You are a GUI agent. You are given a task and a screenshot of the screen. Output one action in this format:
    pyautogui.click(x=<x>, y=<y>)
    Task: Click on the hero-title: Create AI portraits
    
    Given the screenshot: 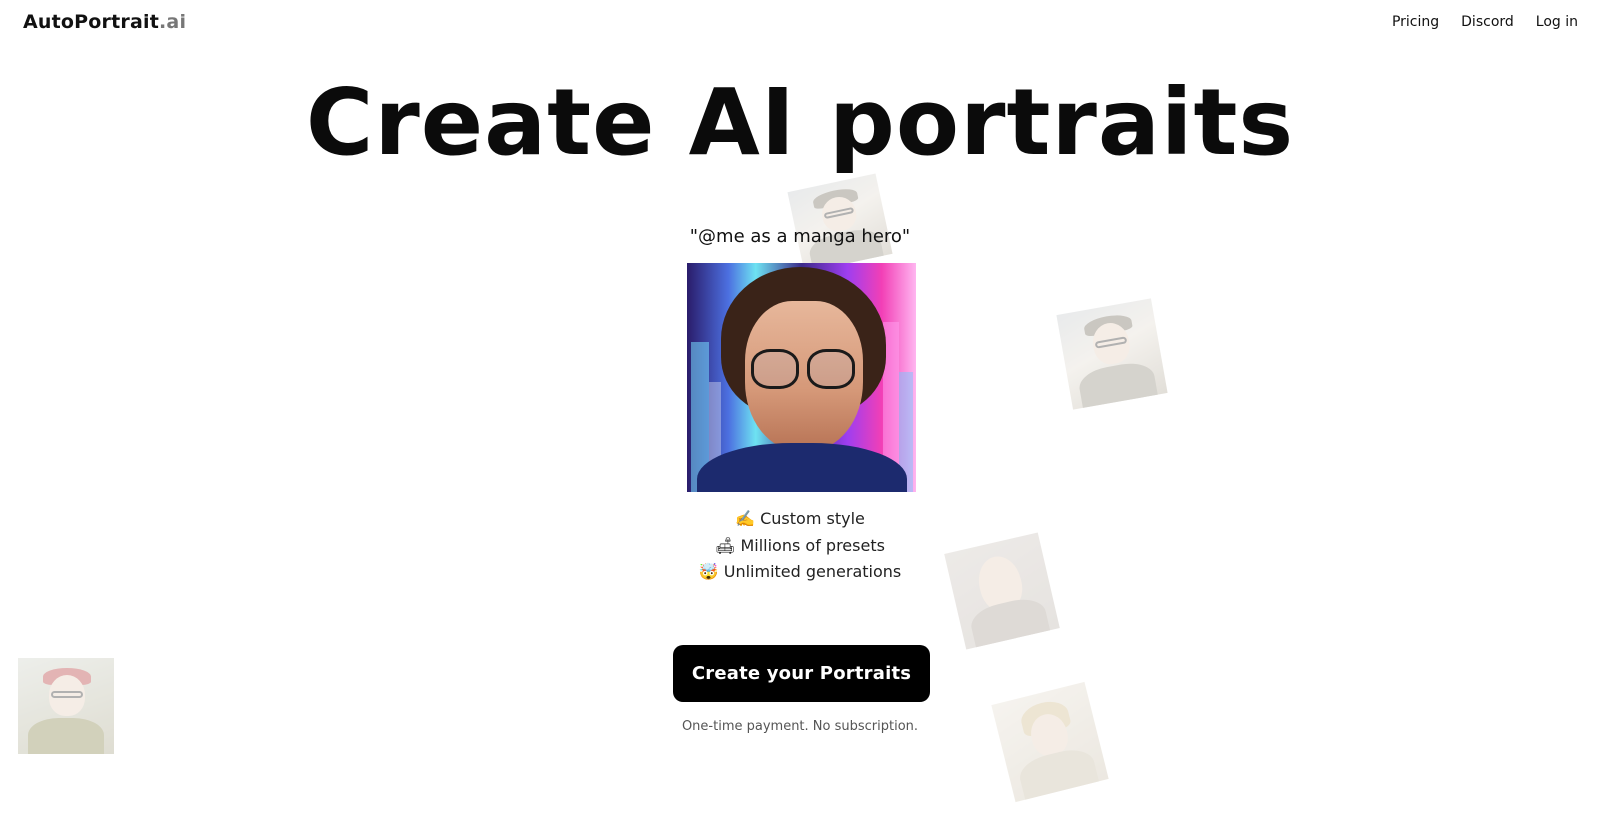 What is the action you would take?
    pyautogui.click(x=800, y=122)
    